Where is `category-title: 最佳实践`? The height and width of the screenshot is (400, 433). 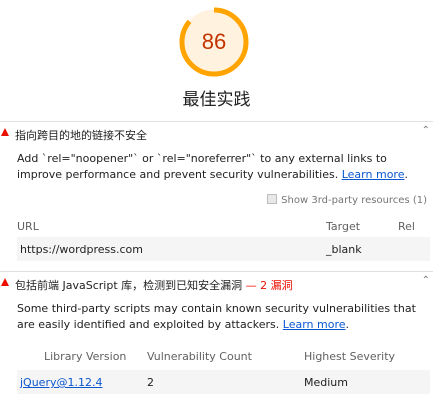 category-title: 最佳实践 is located at coordinates (216, 100).